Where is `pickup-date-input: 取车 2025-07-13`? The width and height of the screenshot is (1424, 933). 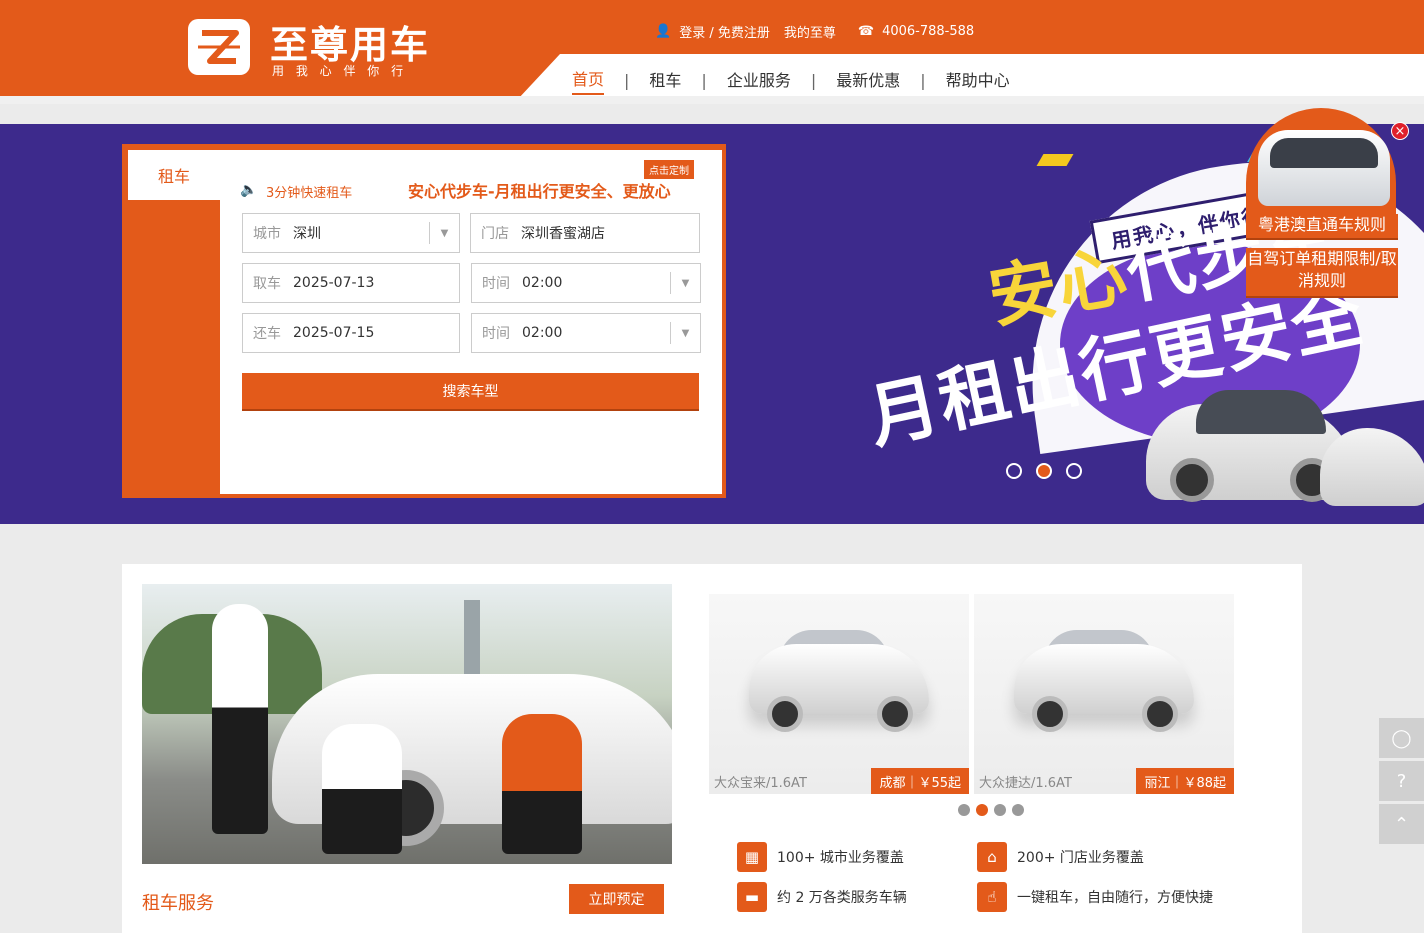 pickup-date-input: 取车 2025-07-13 is located at coordinates (351, 283).